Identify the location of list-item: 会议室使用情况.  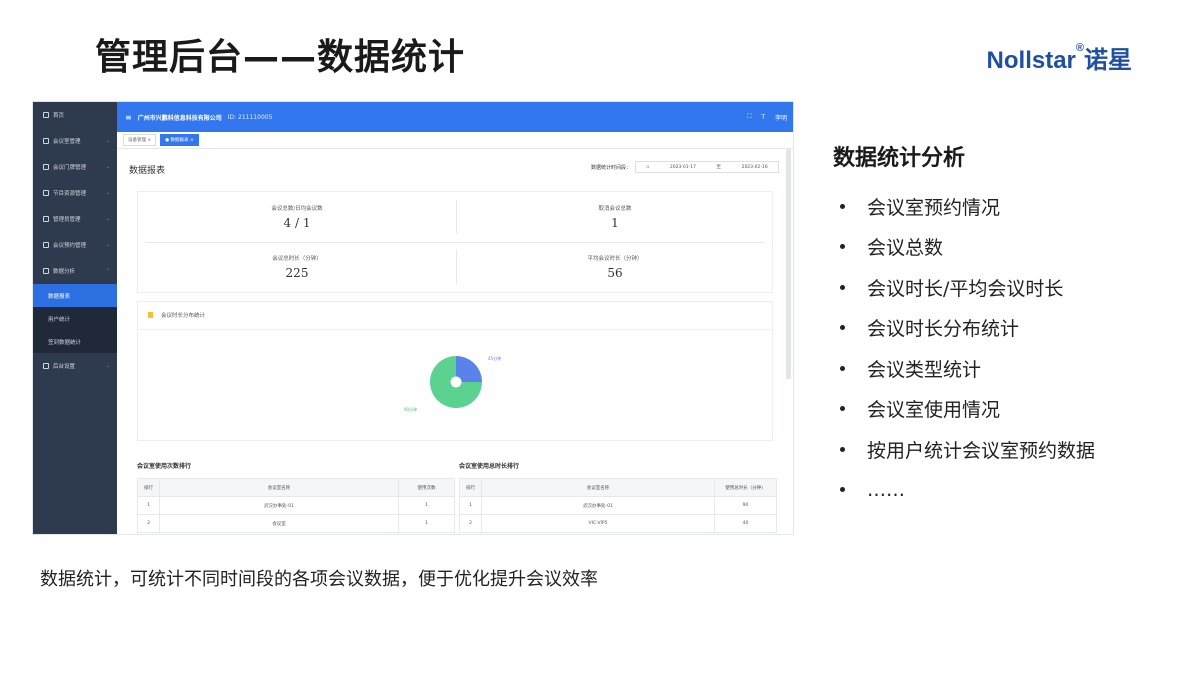
(967, 409).